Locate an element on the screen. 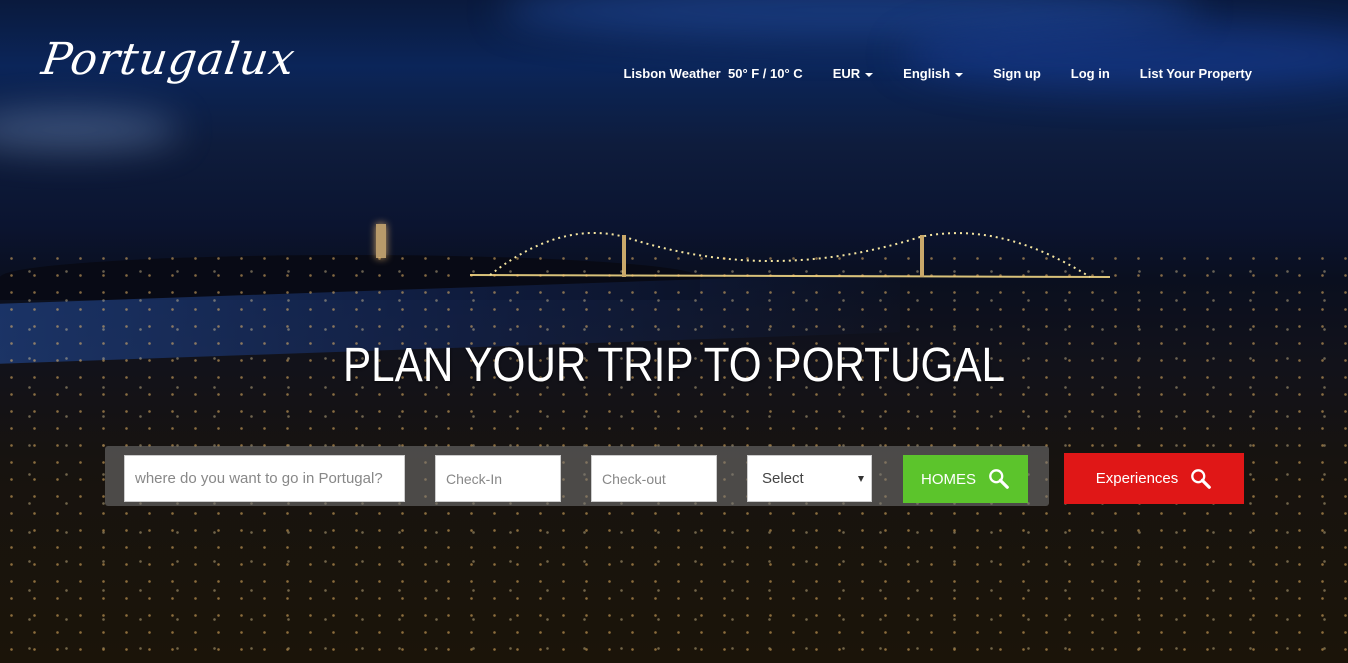 This screenshot has width=1348, height=663. cloud is located at coordinates (90, 130).